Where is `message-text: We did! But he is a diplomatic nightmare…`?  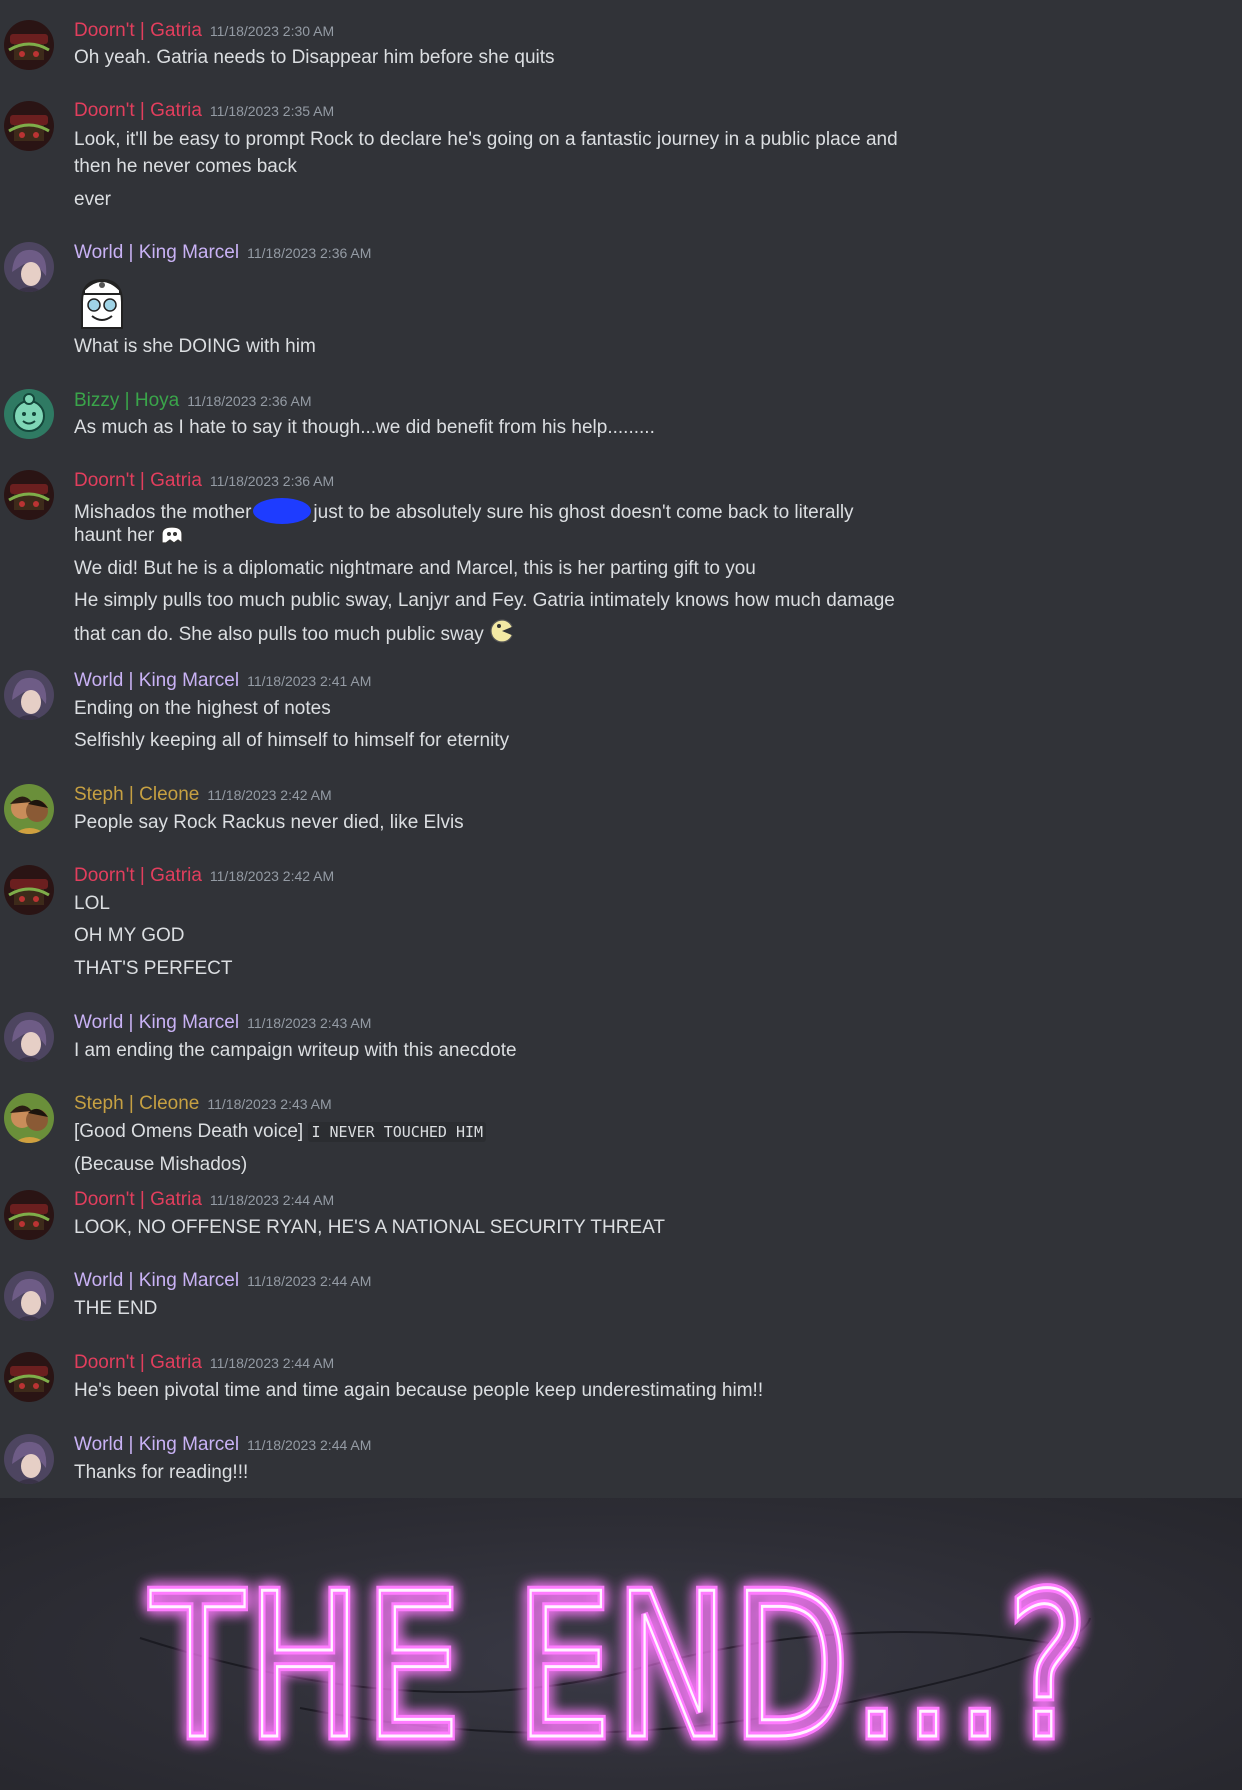
message-text: We did! But he is a diplomatic nightmare… is located at coordinates (415, 568).